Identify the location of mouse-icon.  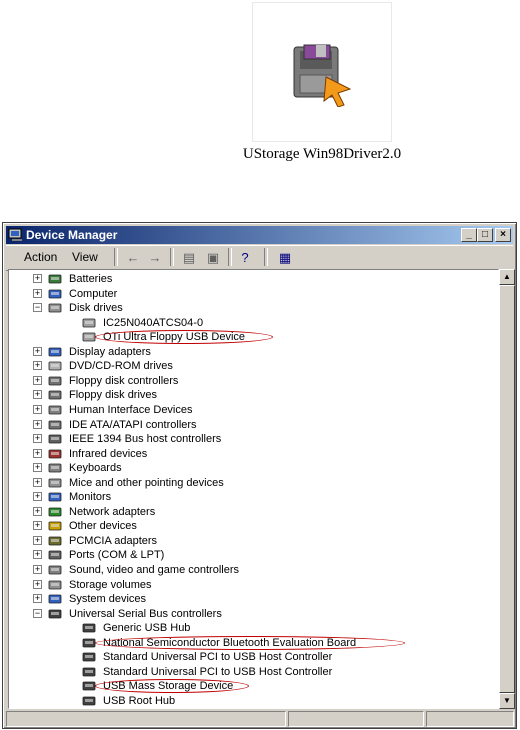
(55, 483).